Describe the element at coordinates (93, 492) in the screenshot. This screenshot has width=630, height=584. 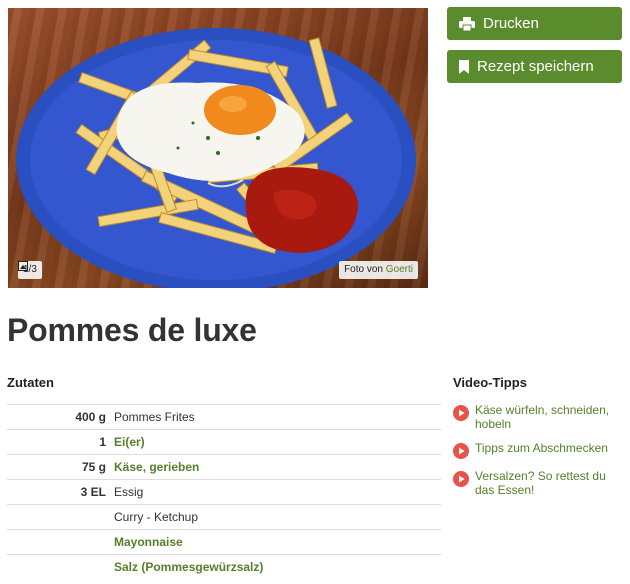
I see `ingredient-amount: 3 EL` at that location.